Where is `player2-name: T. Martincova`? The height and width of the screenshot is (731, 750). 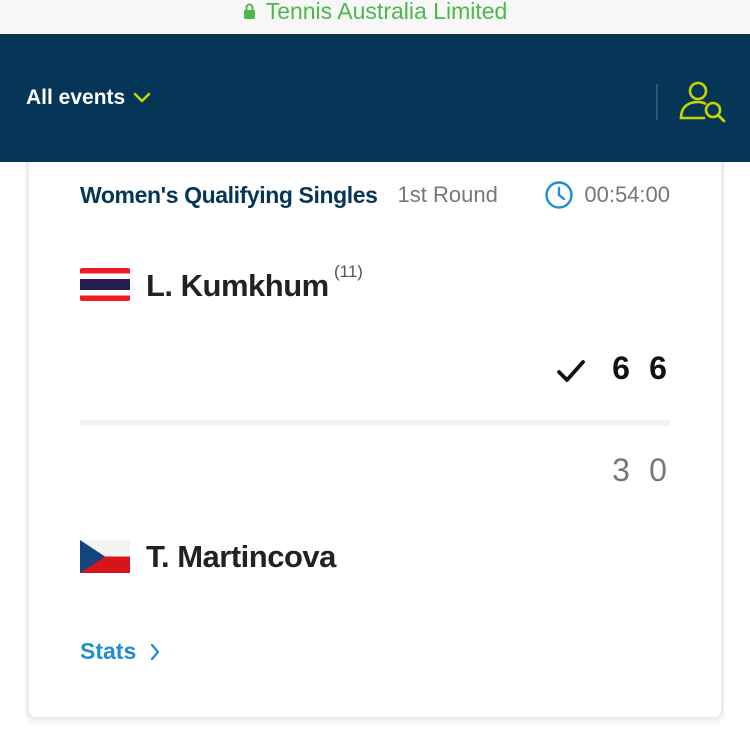
player2-name: T. Martincova is located at coordinates (241, 557).